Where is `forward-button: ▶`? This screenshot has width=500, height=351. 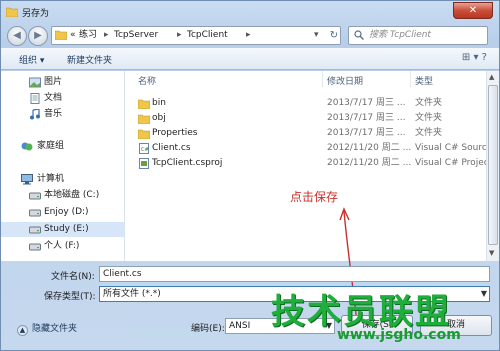
forward-button: ▶ is located at coordinates (38, 36).